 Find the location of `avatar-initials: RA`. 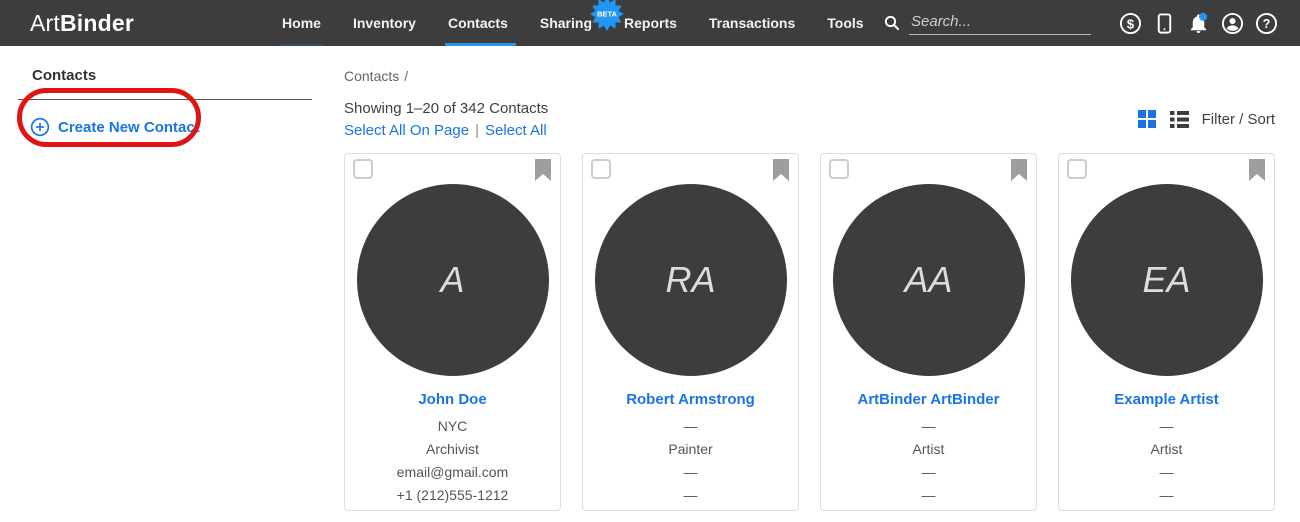

avatar-initials: RA is located at coordinates (690, 279).